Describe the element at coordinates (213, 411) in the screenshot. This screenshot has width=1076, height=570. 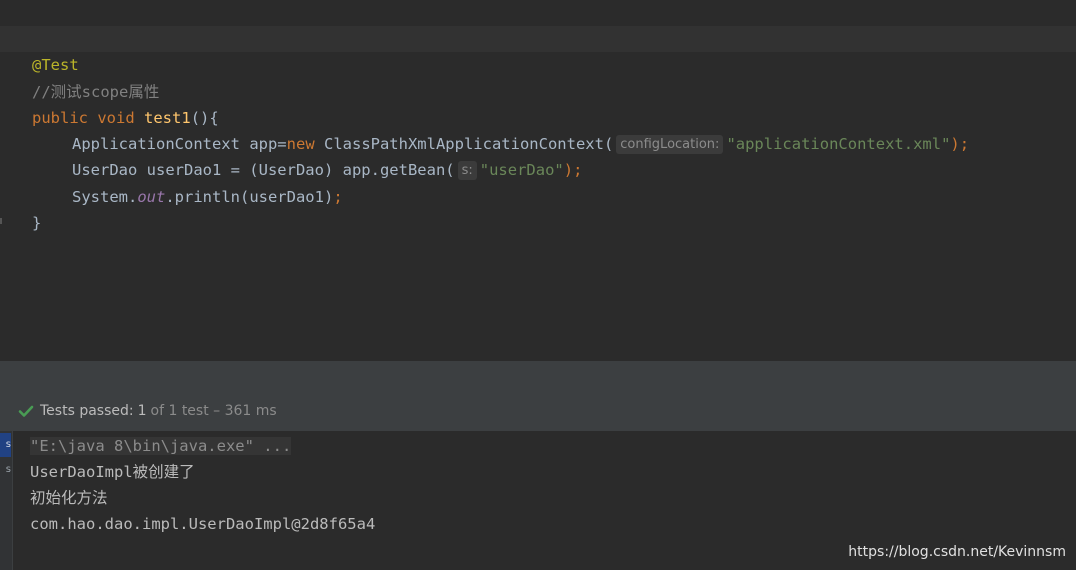
I see `test-detail: of 1 test – 361 ms` at that location.